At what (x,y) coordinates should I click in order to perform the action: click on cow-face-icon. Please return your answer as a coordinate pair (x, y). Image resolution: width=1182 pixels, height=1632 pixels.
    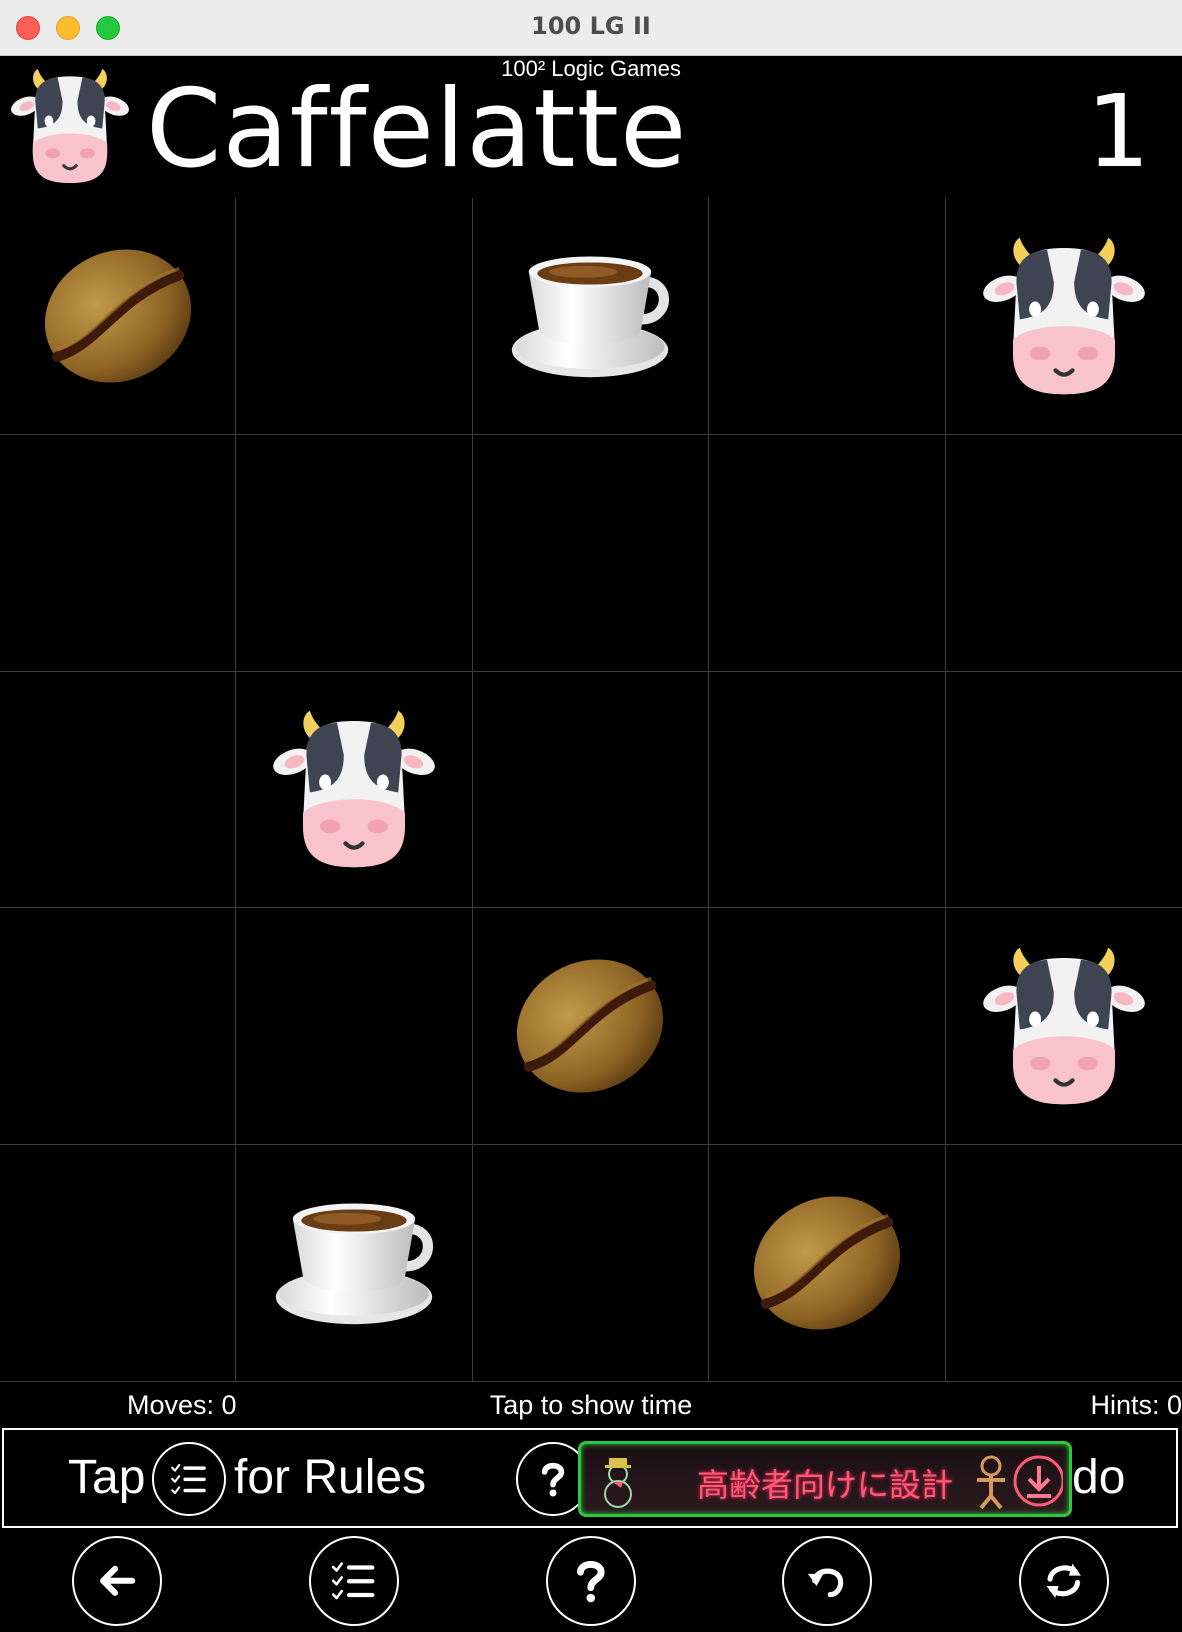
    Looking at the image, I should click on (70, 126).